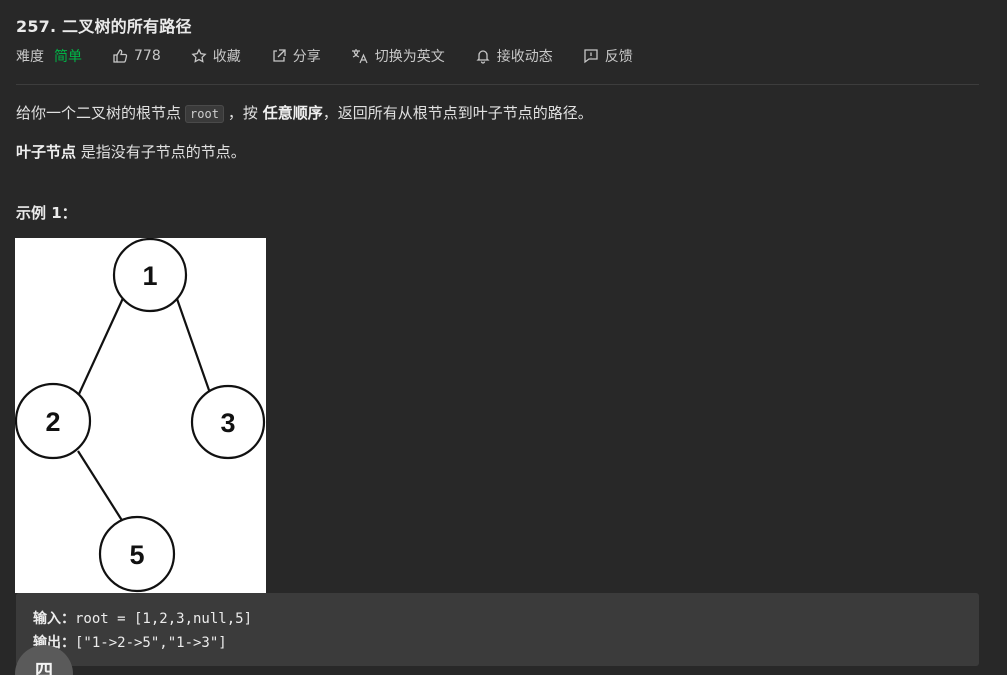 Image resolution: width=1007 pixels, height=675 pixels. I want to click on example-title: 示例 1：, so click(46, 213).